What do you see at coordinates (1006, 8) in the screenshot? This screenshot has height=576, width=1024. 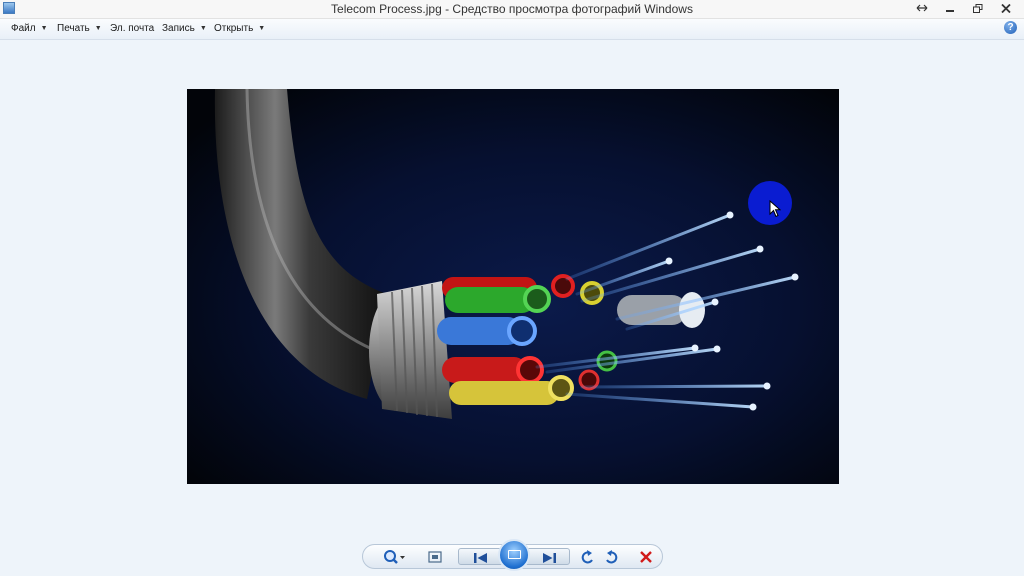 I see `close-icon` at bounding box center [1006, 8].